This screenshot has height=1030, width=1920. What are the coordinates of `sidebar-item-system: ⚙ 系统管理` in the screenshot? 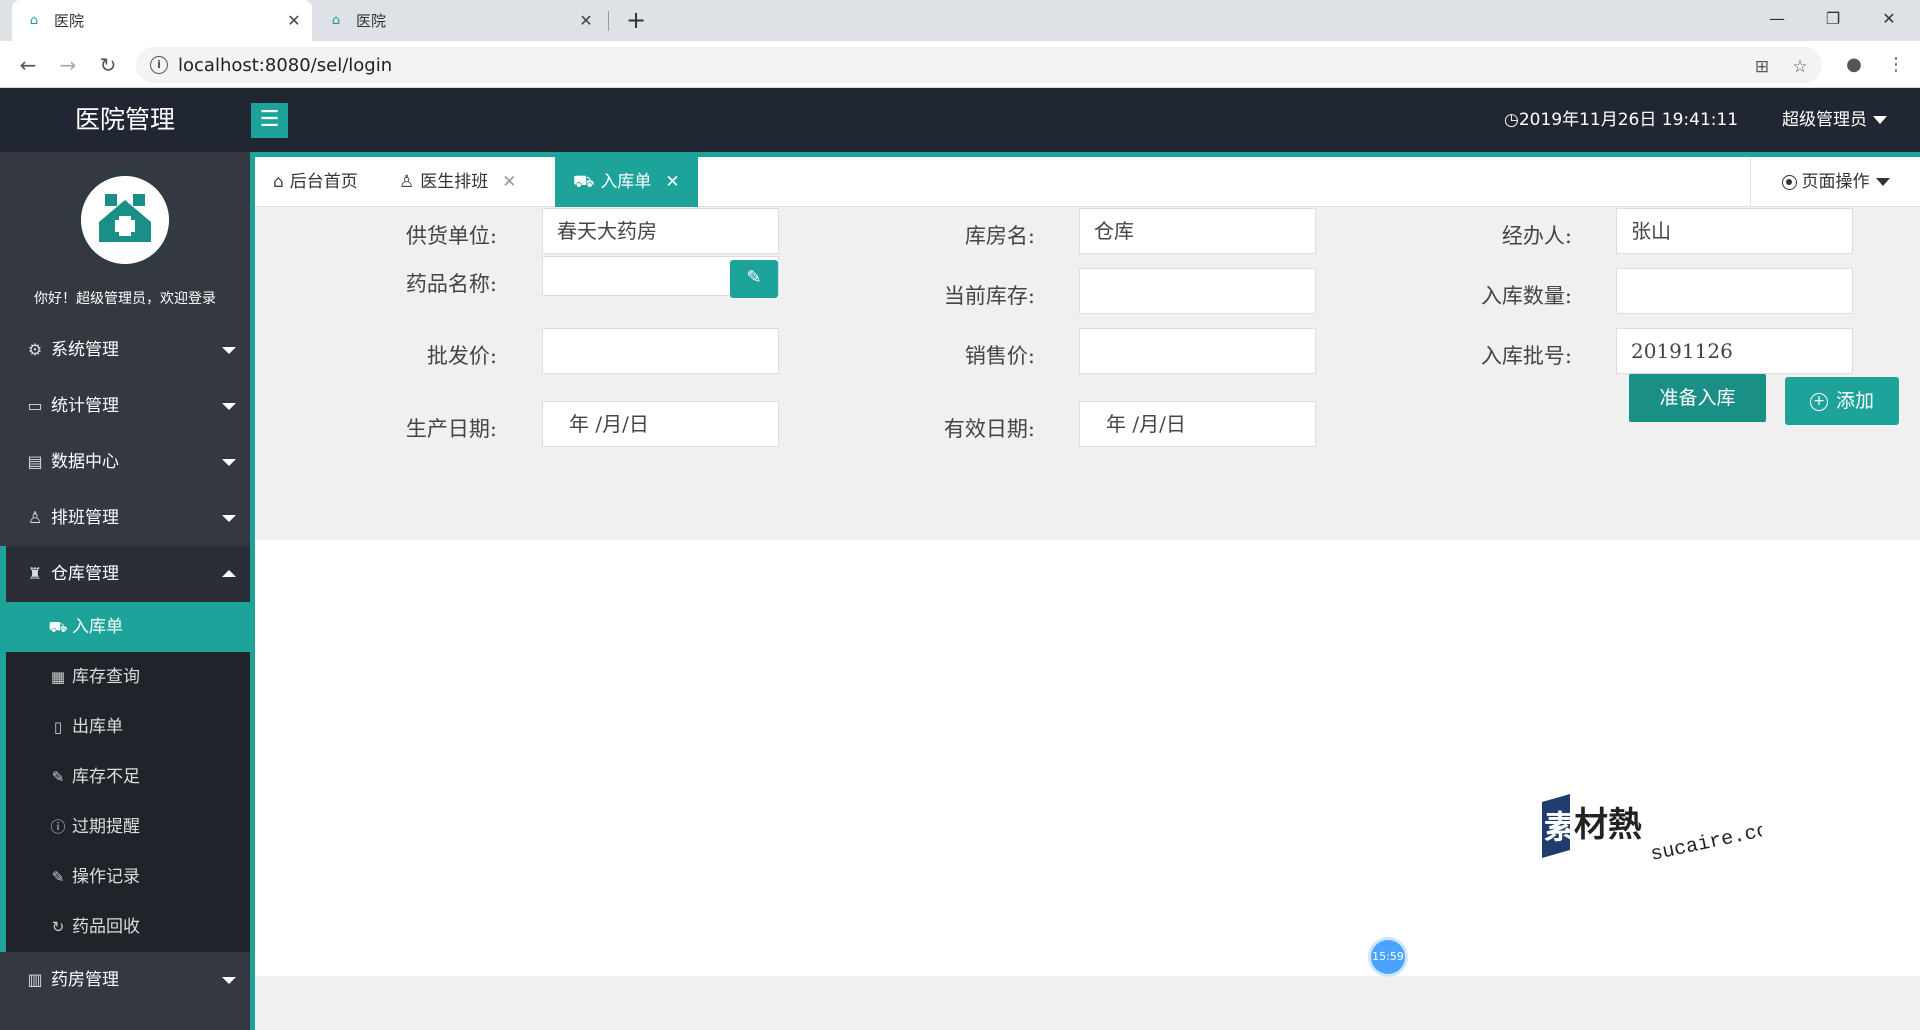 It's located at (125, 350).